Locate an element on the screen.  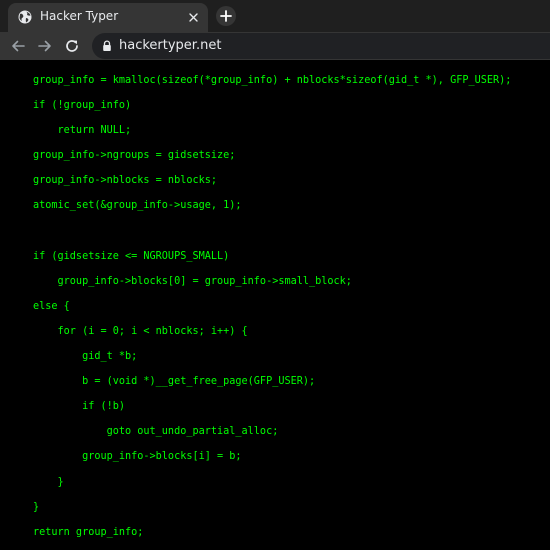
lock-icon is located at coordinates (107, 46).